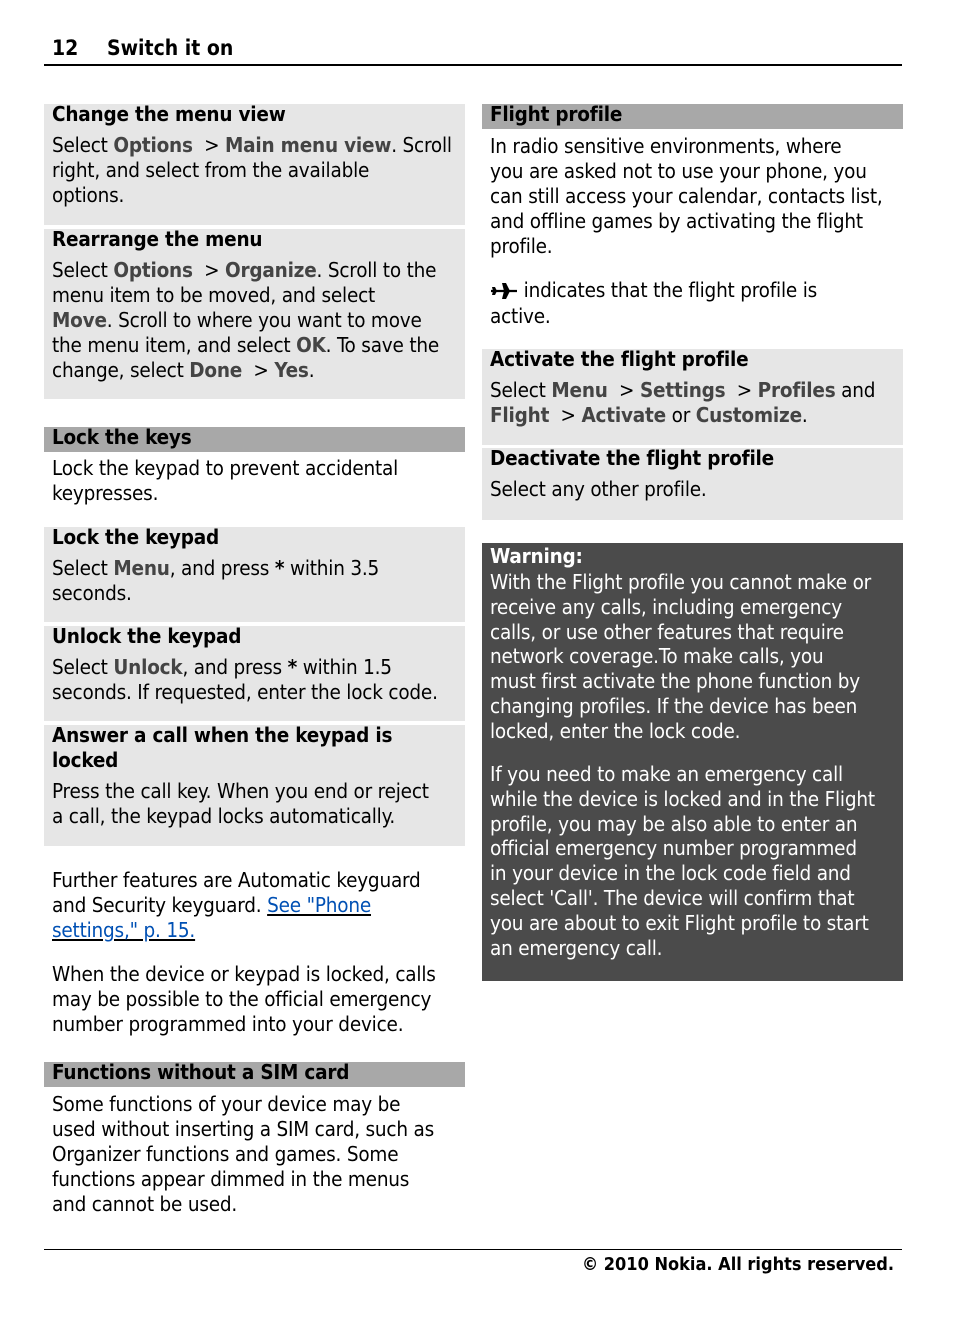 This screenshot has width=954, height=1322. I want to click on warning-text-line: network coverage.To make calls, you, so click(657, 656).